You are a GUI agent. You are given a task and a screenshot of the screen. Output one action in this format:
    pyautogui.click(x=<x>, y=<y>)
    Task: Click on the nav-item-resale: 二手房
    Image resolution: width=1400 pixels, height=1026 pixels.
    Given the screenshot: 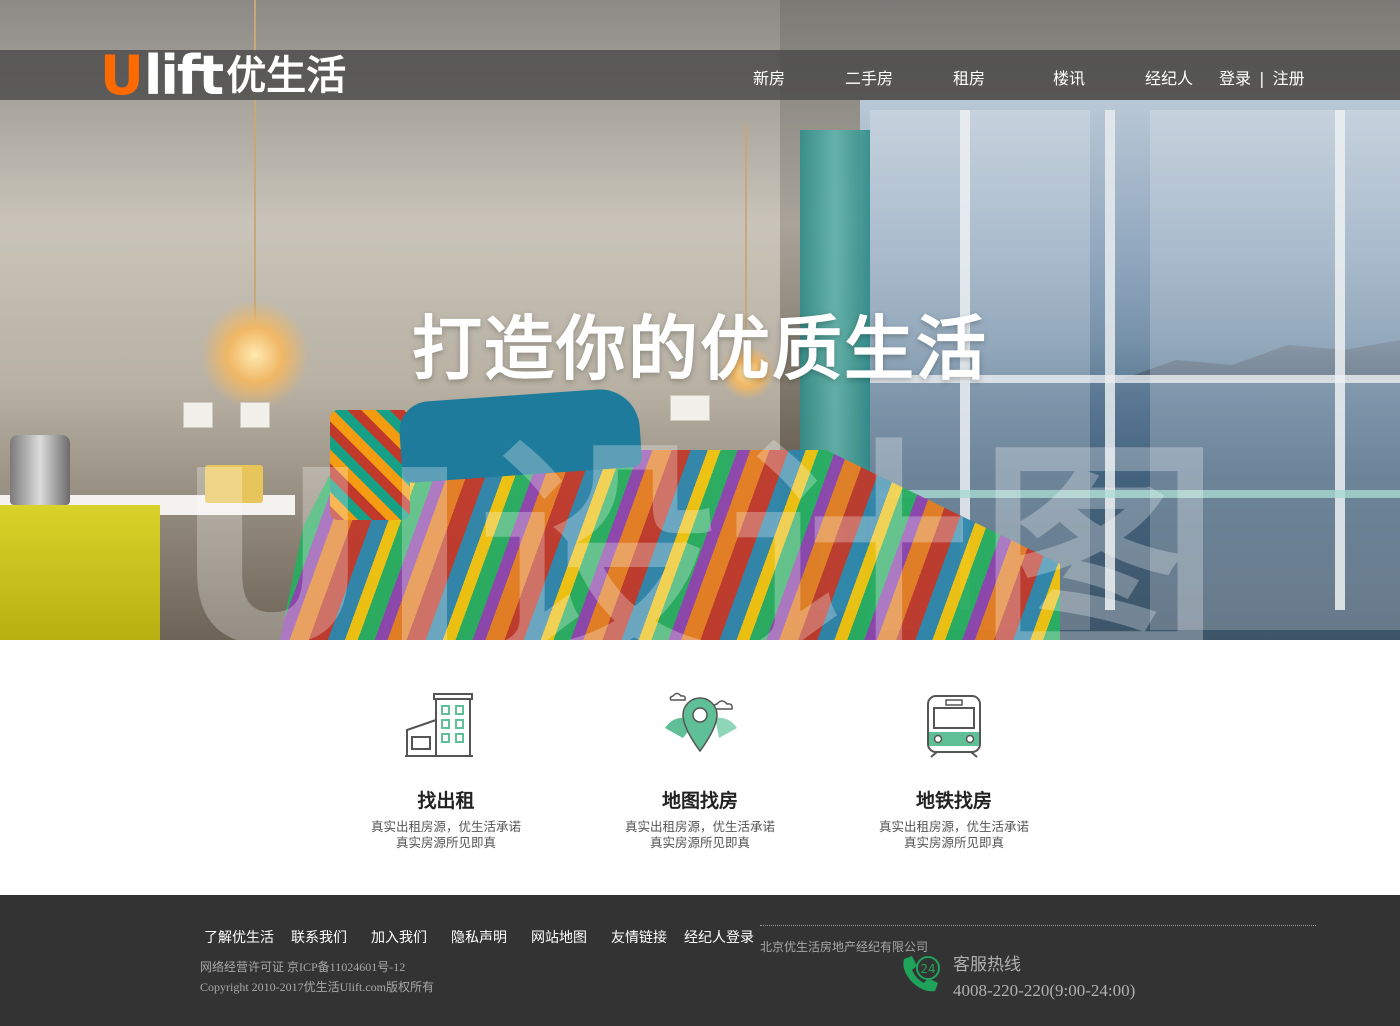 What is the action you would take?
    pyautogui.click(x=869, y=77)
    